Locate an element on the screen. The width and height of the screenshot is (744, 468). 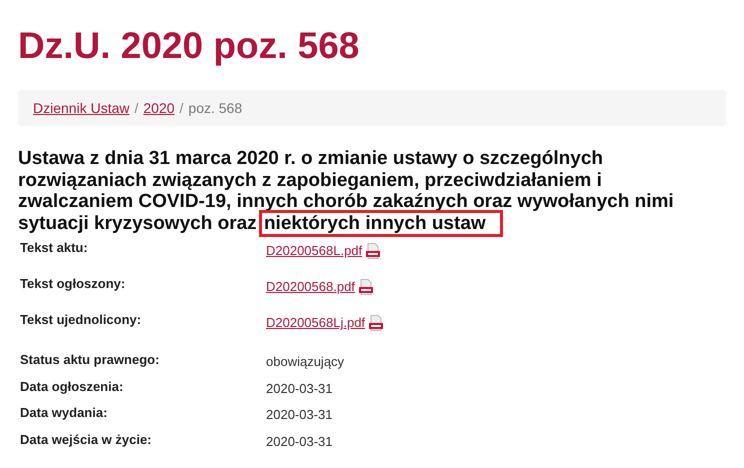
page-title: Dz.U. 2020 poz. 568 is located at coordinates (189, 46).